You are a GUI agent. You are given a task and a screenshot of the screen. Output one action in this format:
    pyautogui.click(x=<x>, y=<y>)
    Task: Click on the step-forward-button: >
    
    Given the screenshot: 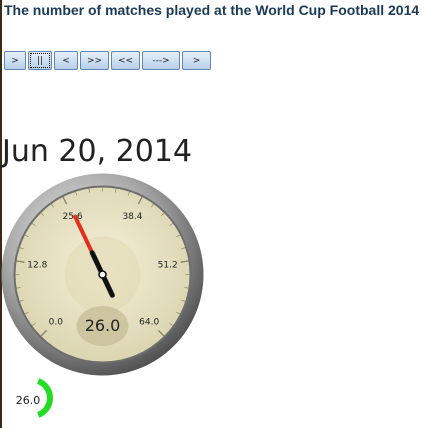 What is the action you would take?
    pyautogui.click(x=196, y=60)
    